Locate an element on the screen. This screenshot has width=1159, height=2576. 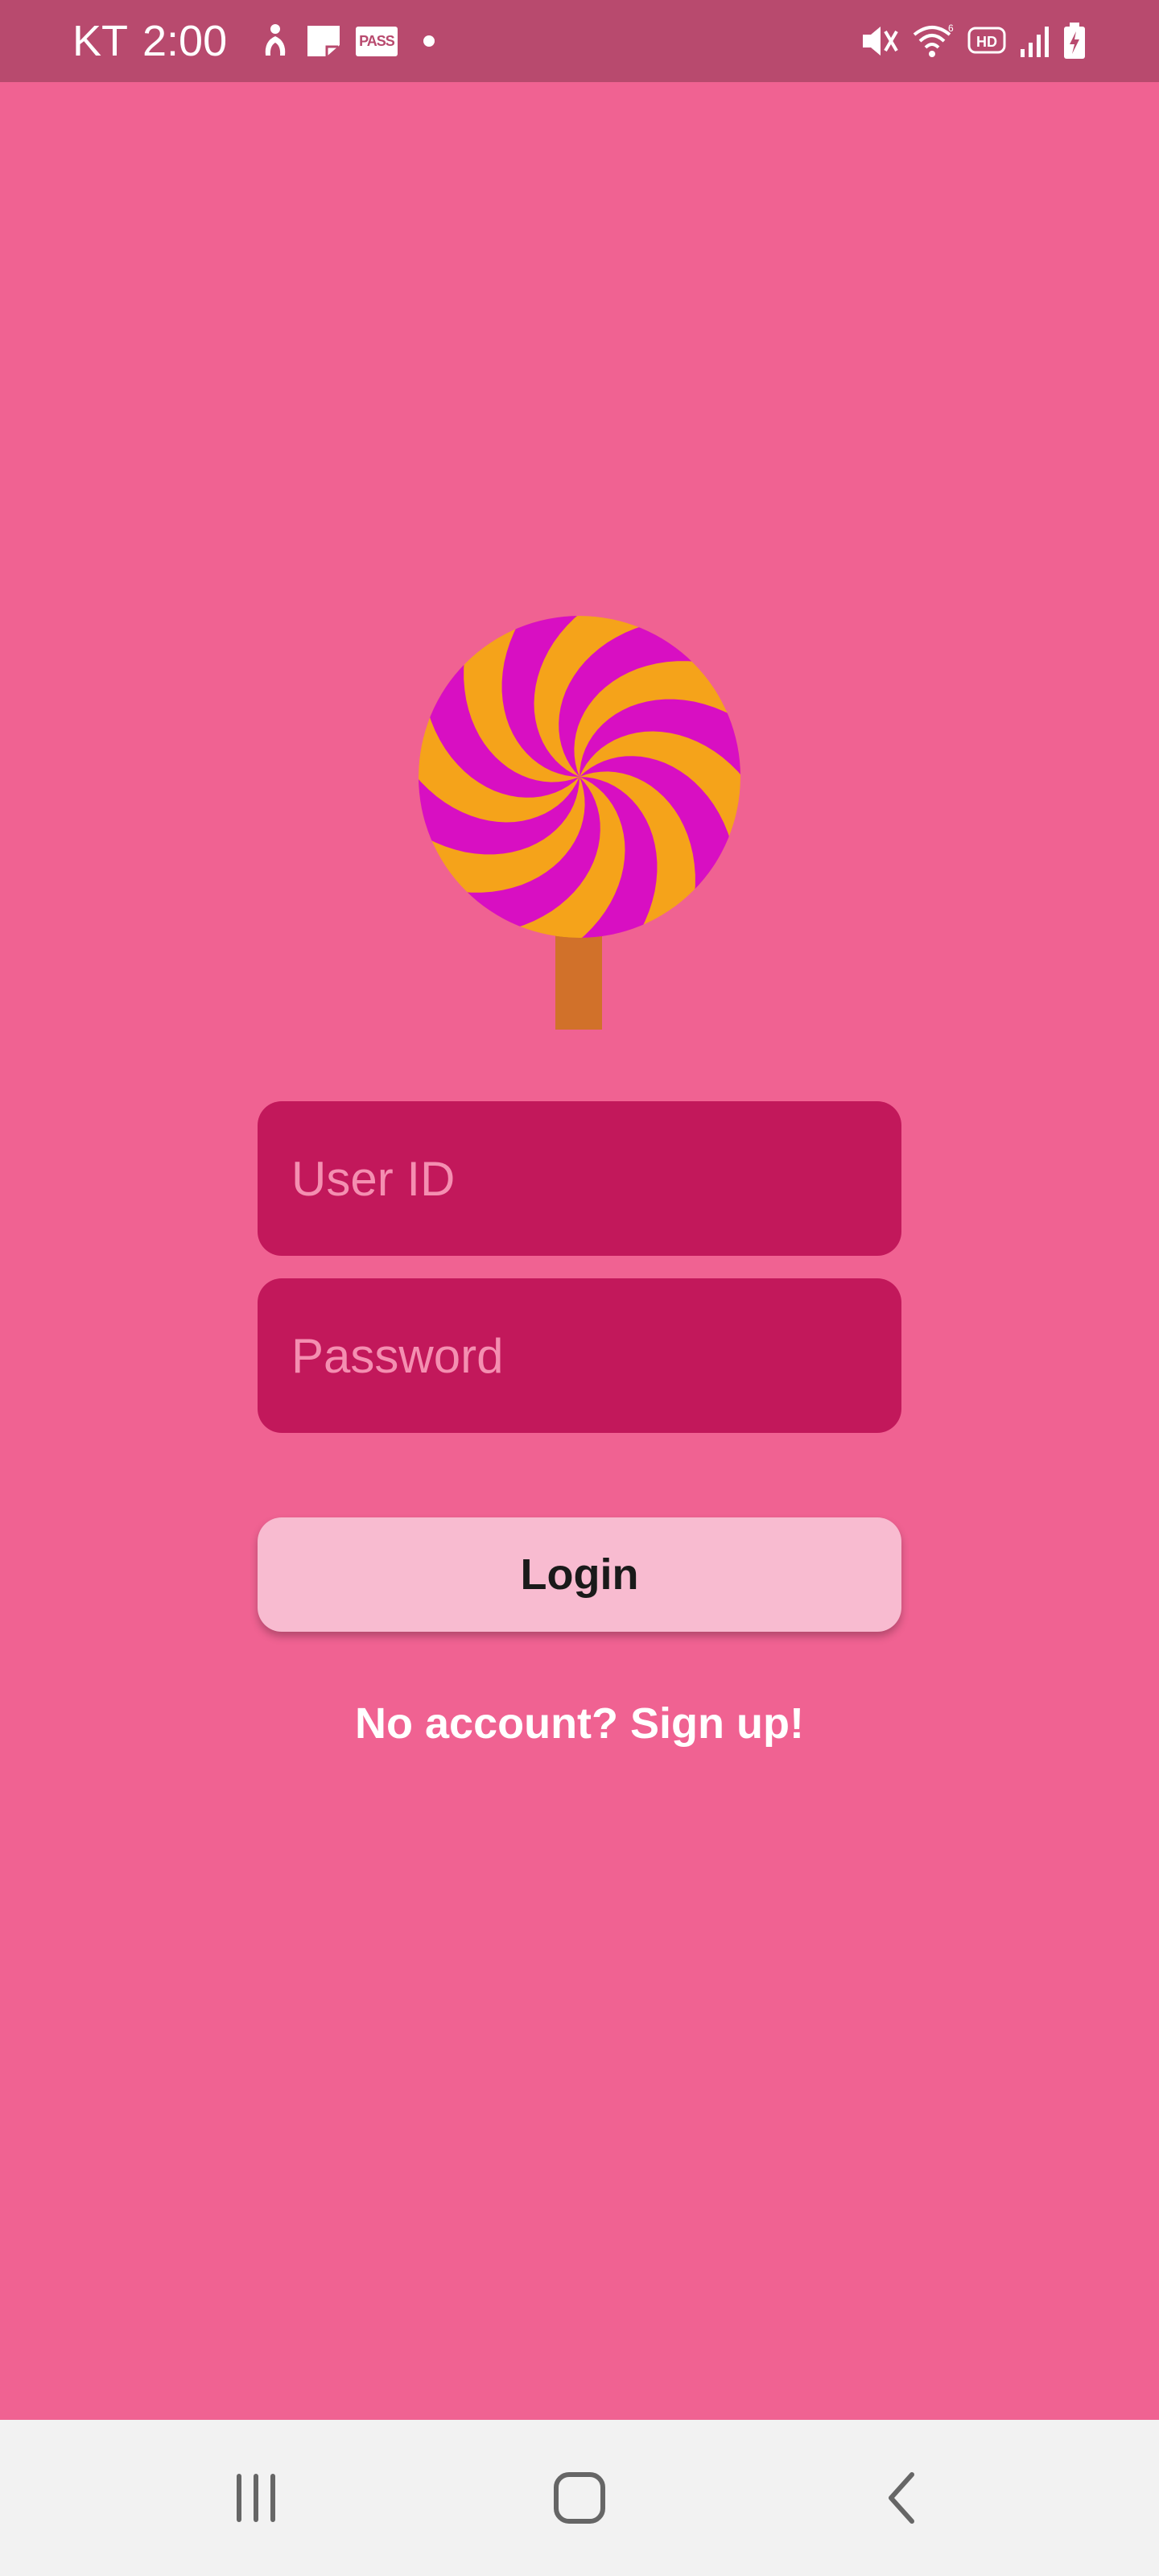
lollipop-logo is located at coordinates (579, 825).